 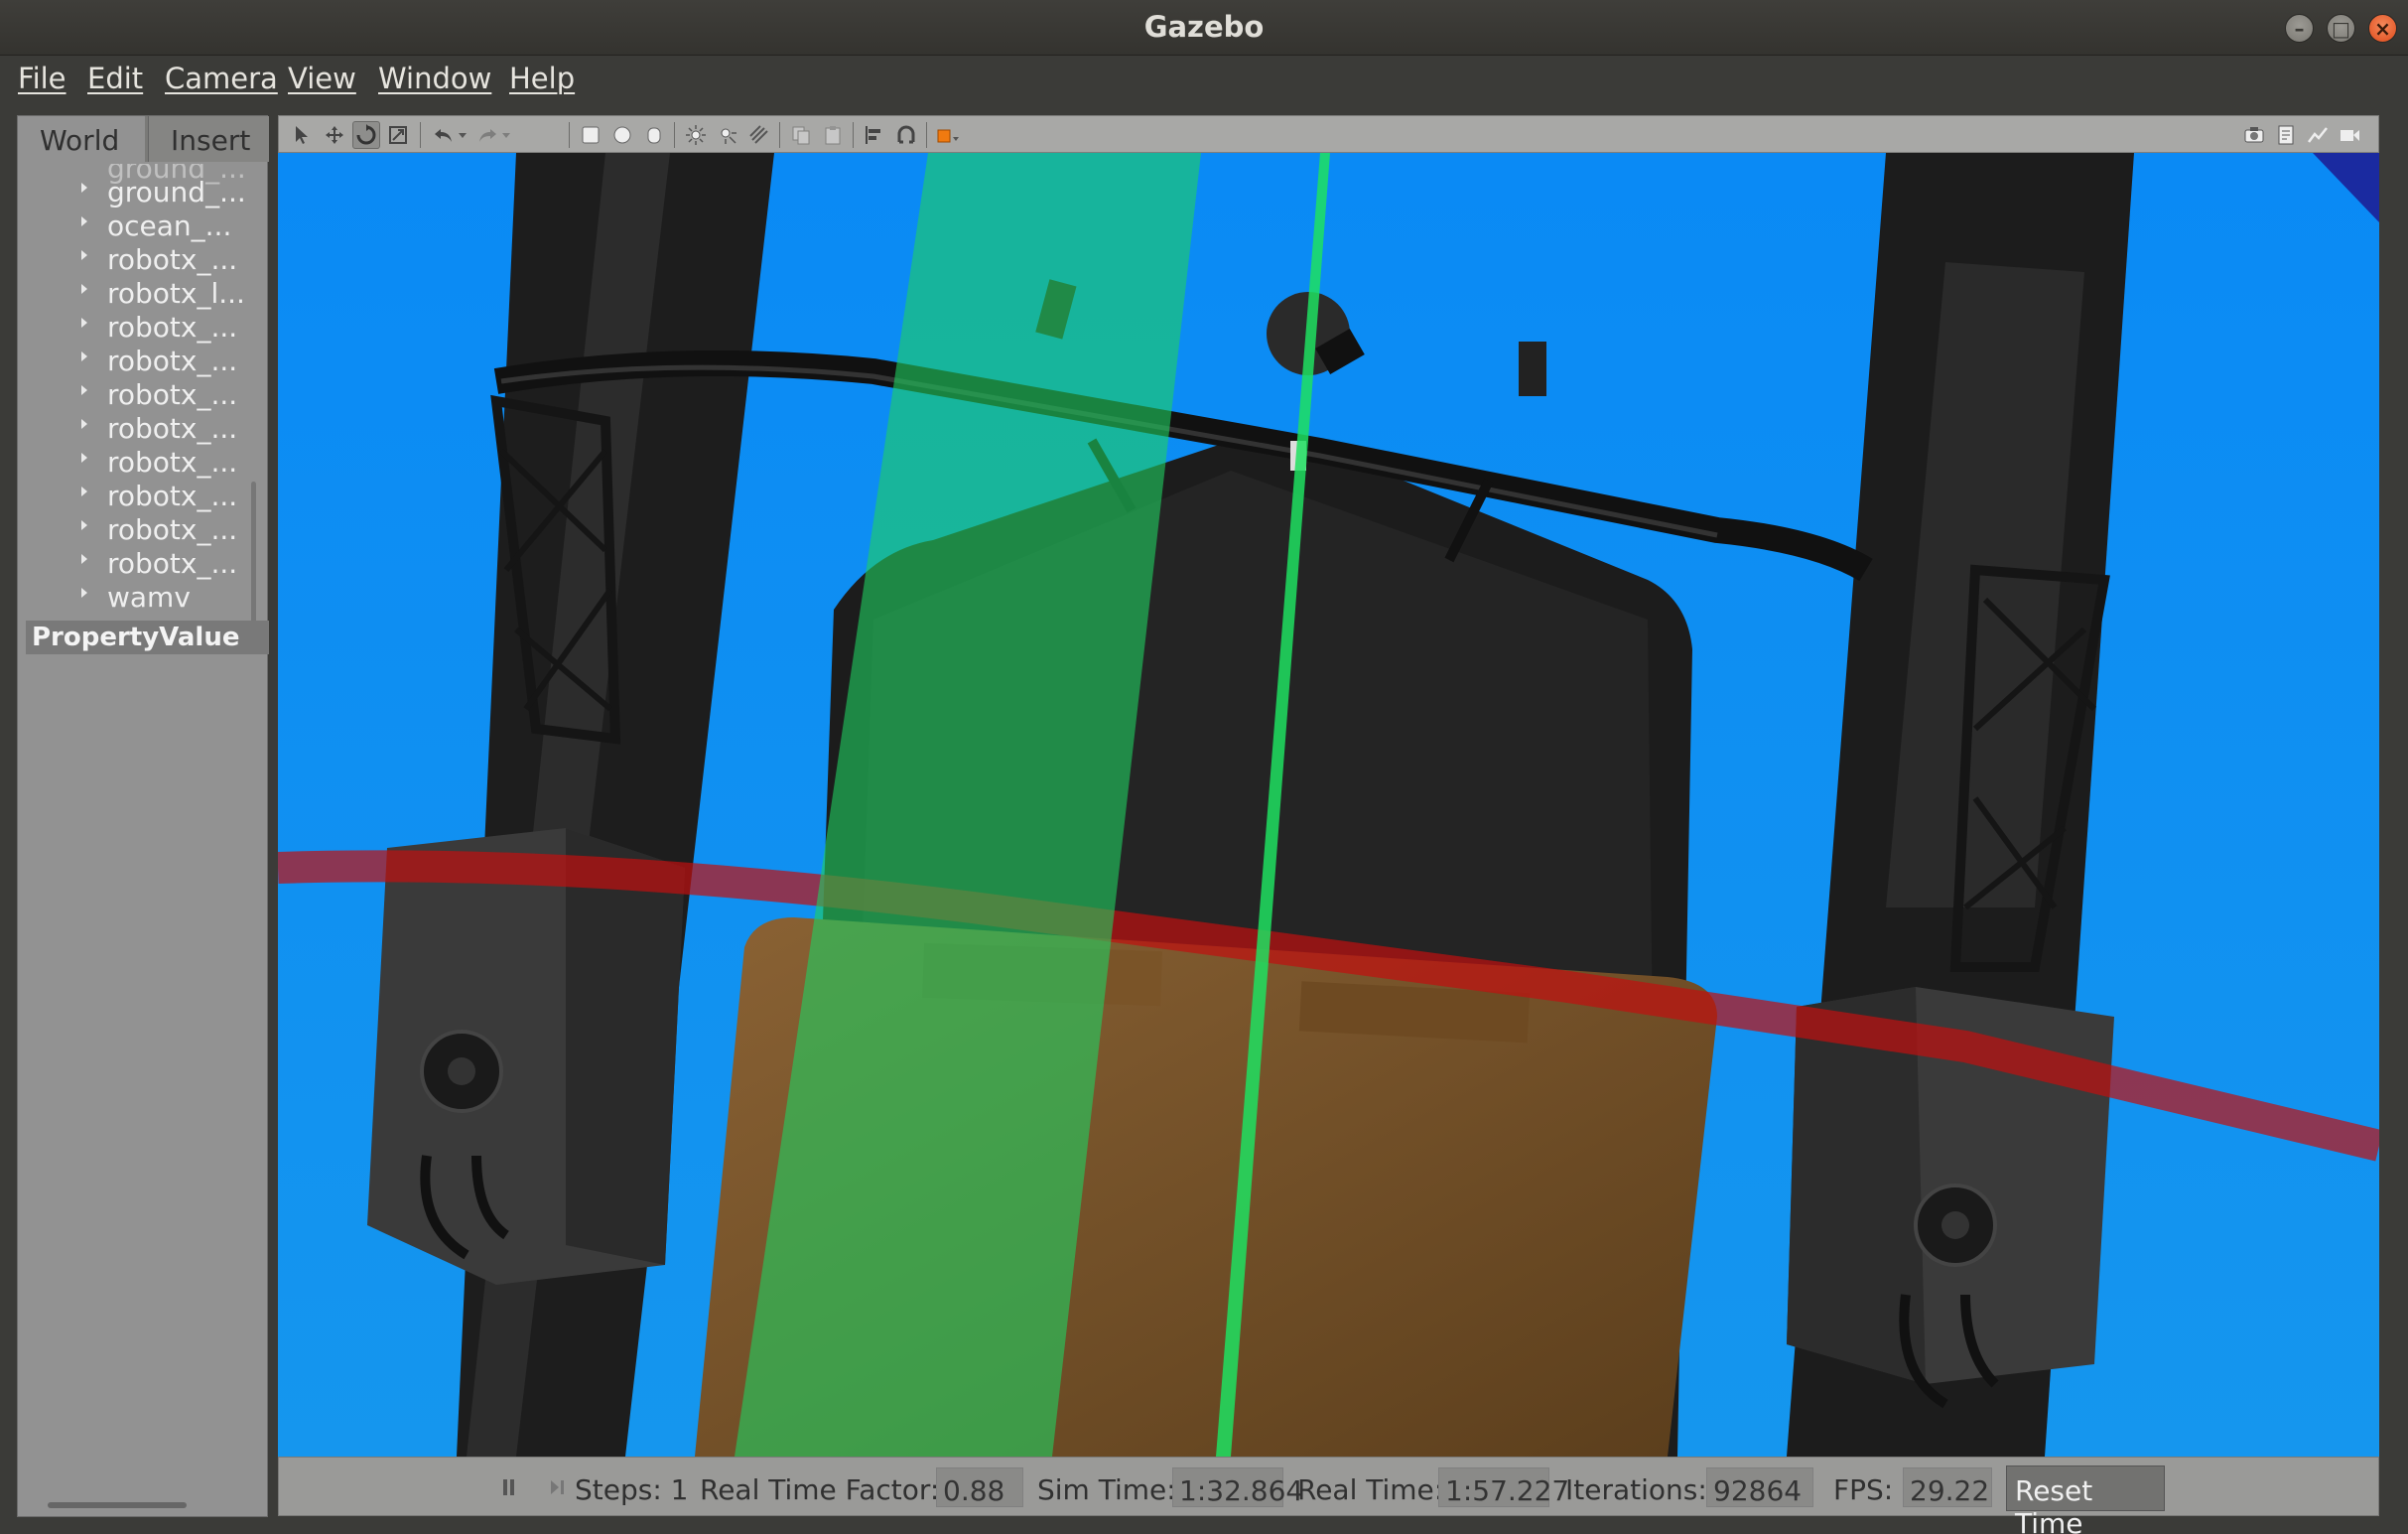 What do you see at coordinates (1107, 1489) in the screenshot?
I see `sim-time-label: Sim Time:` at bounding box center [1107, 1489].